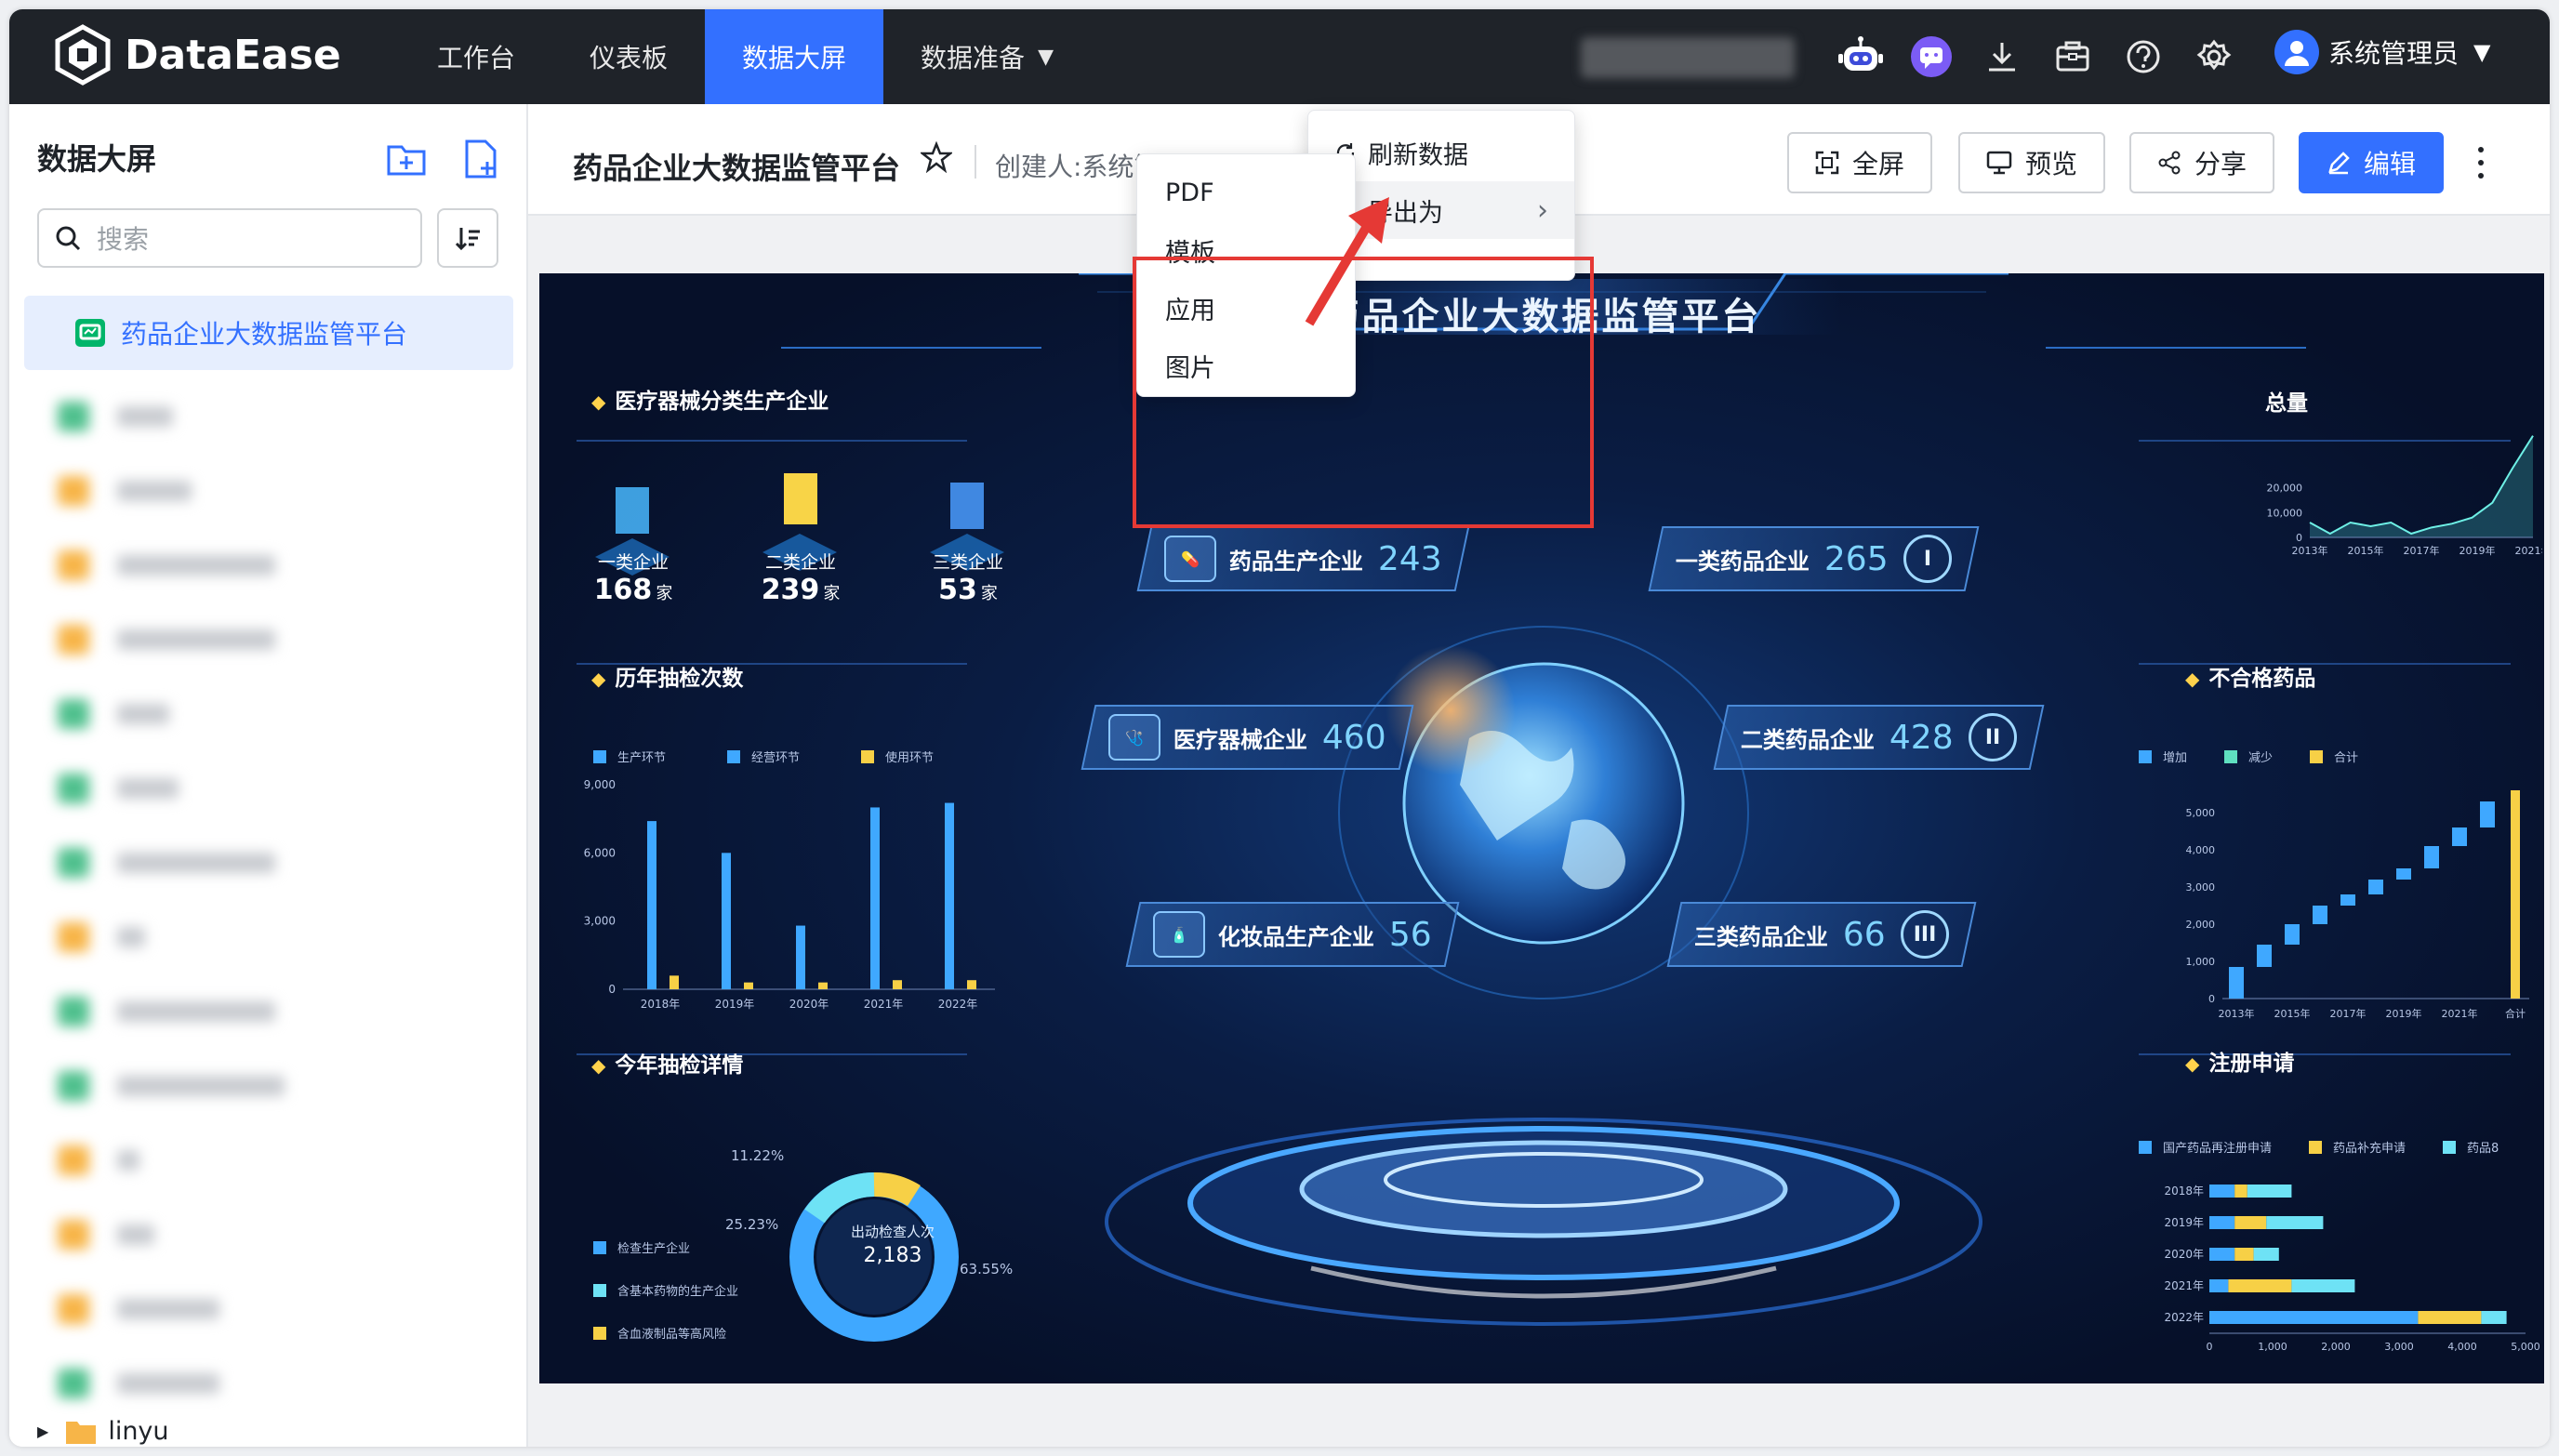 The height and width of the screenshot is (1456, 2559). I want to click on robot-icon, so click(1861, 57).